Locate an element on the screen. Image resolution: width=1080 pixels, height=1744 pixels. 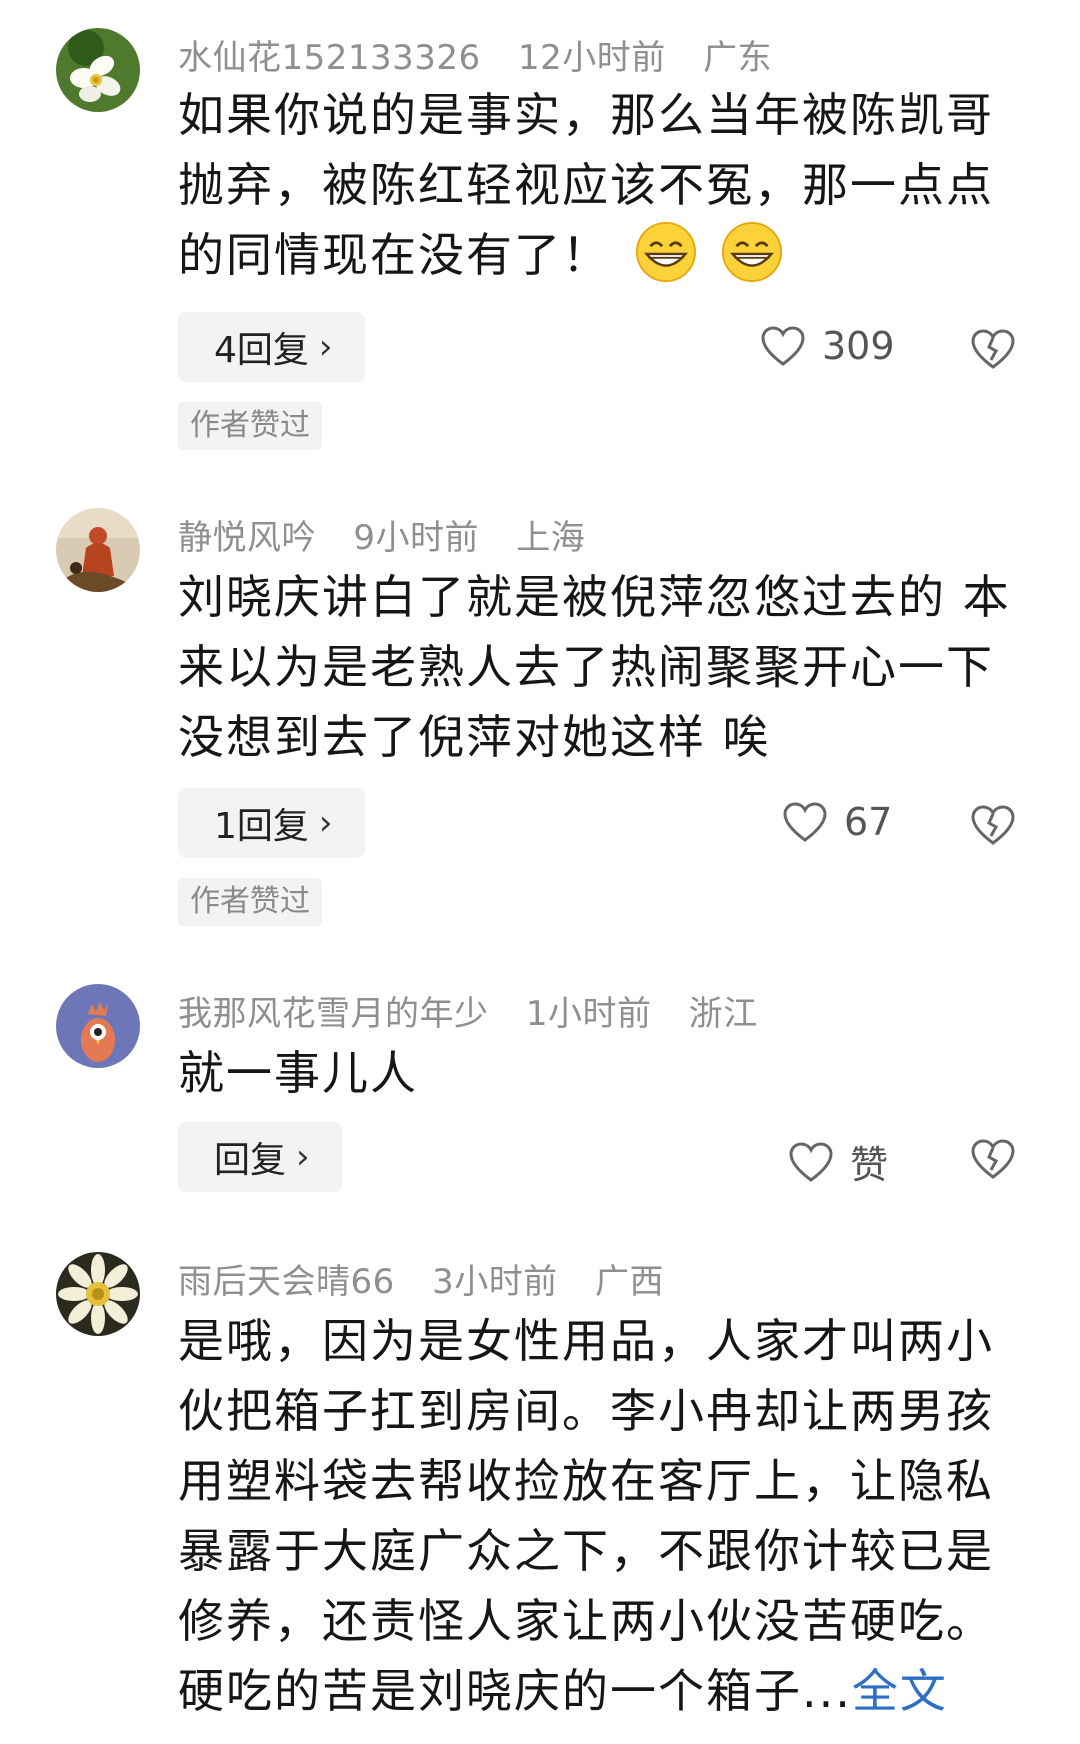
timestamp: 9小时前 is located at coordinates (416, 538).